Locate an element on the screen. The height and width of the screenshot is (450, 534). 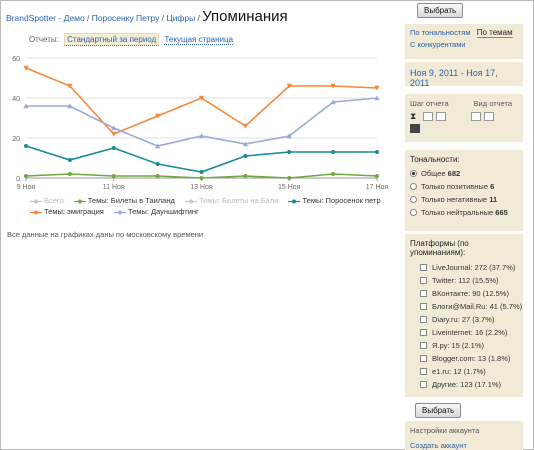
mode-competitors-link: С конкурентами is located at coordinates (438, 44).